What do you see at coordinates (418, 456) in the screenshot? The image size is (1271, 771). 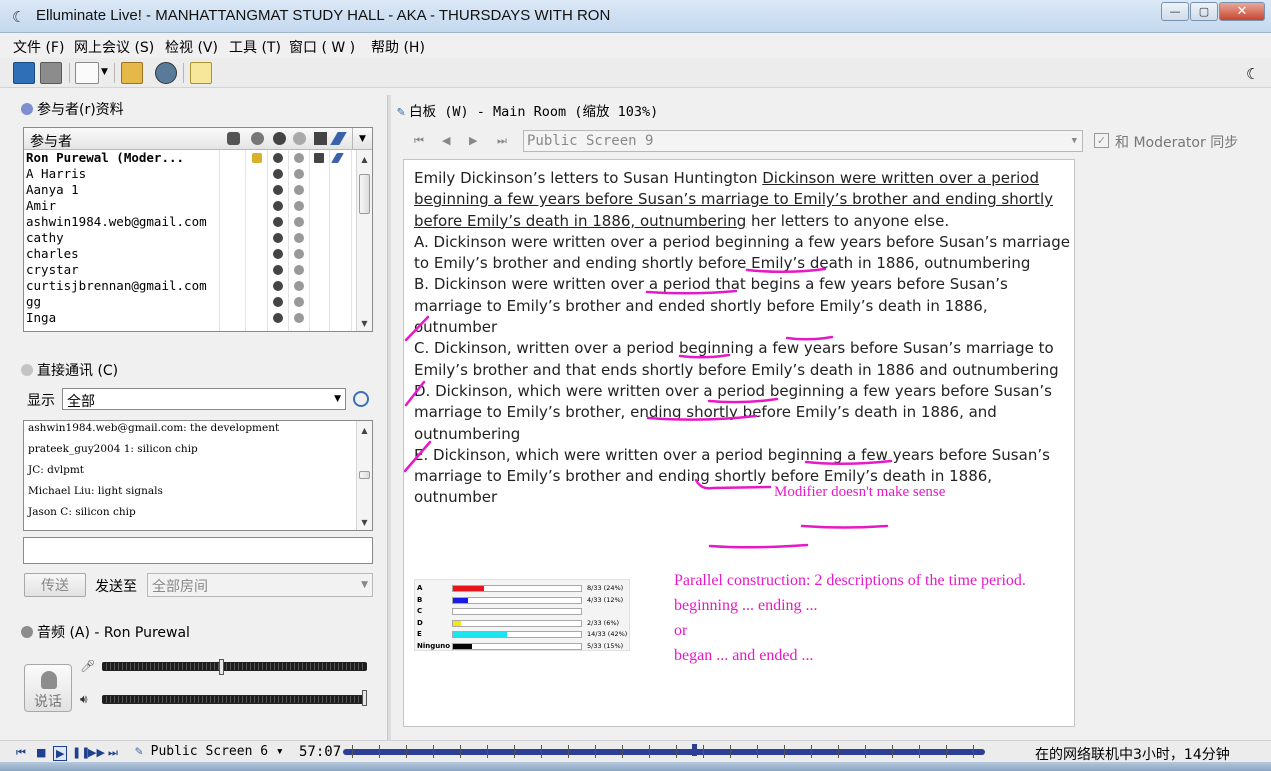 I see `strike-mark-d` at bounding box center [418, 456].